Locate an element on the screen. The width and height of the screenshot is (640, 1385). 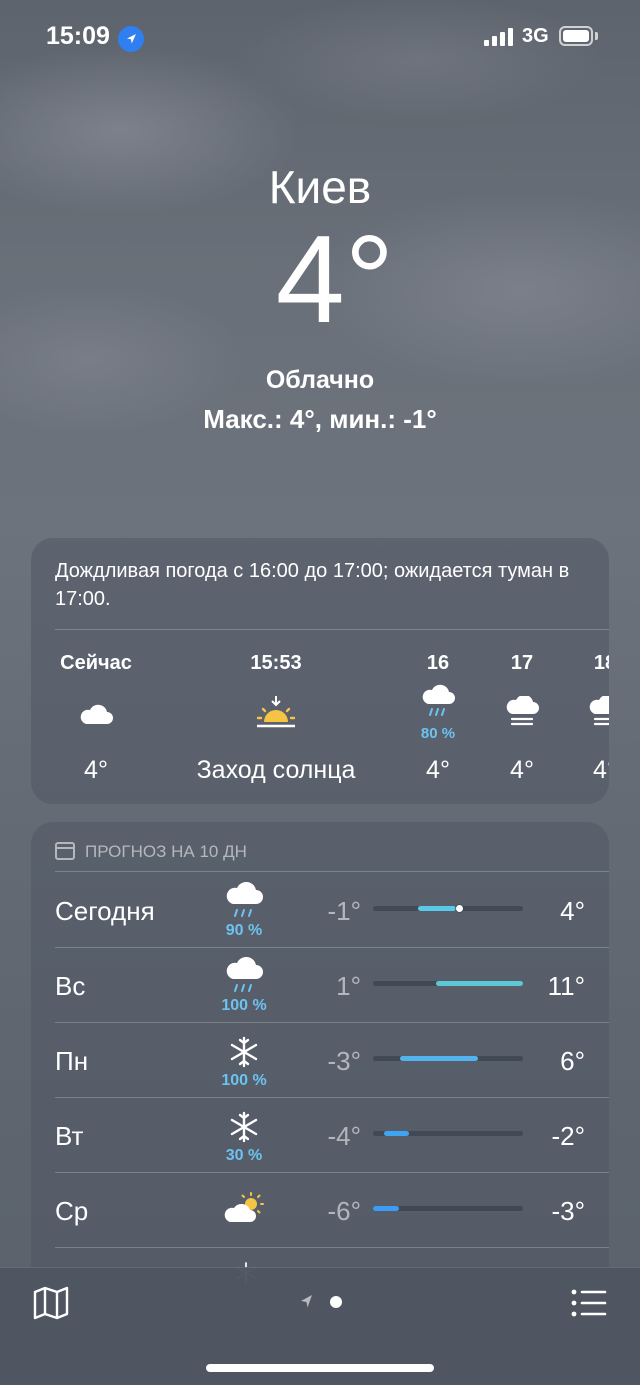
hour-item: 17 4° is located at coordinates (522, 671).